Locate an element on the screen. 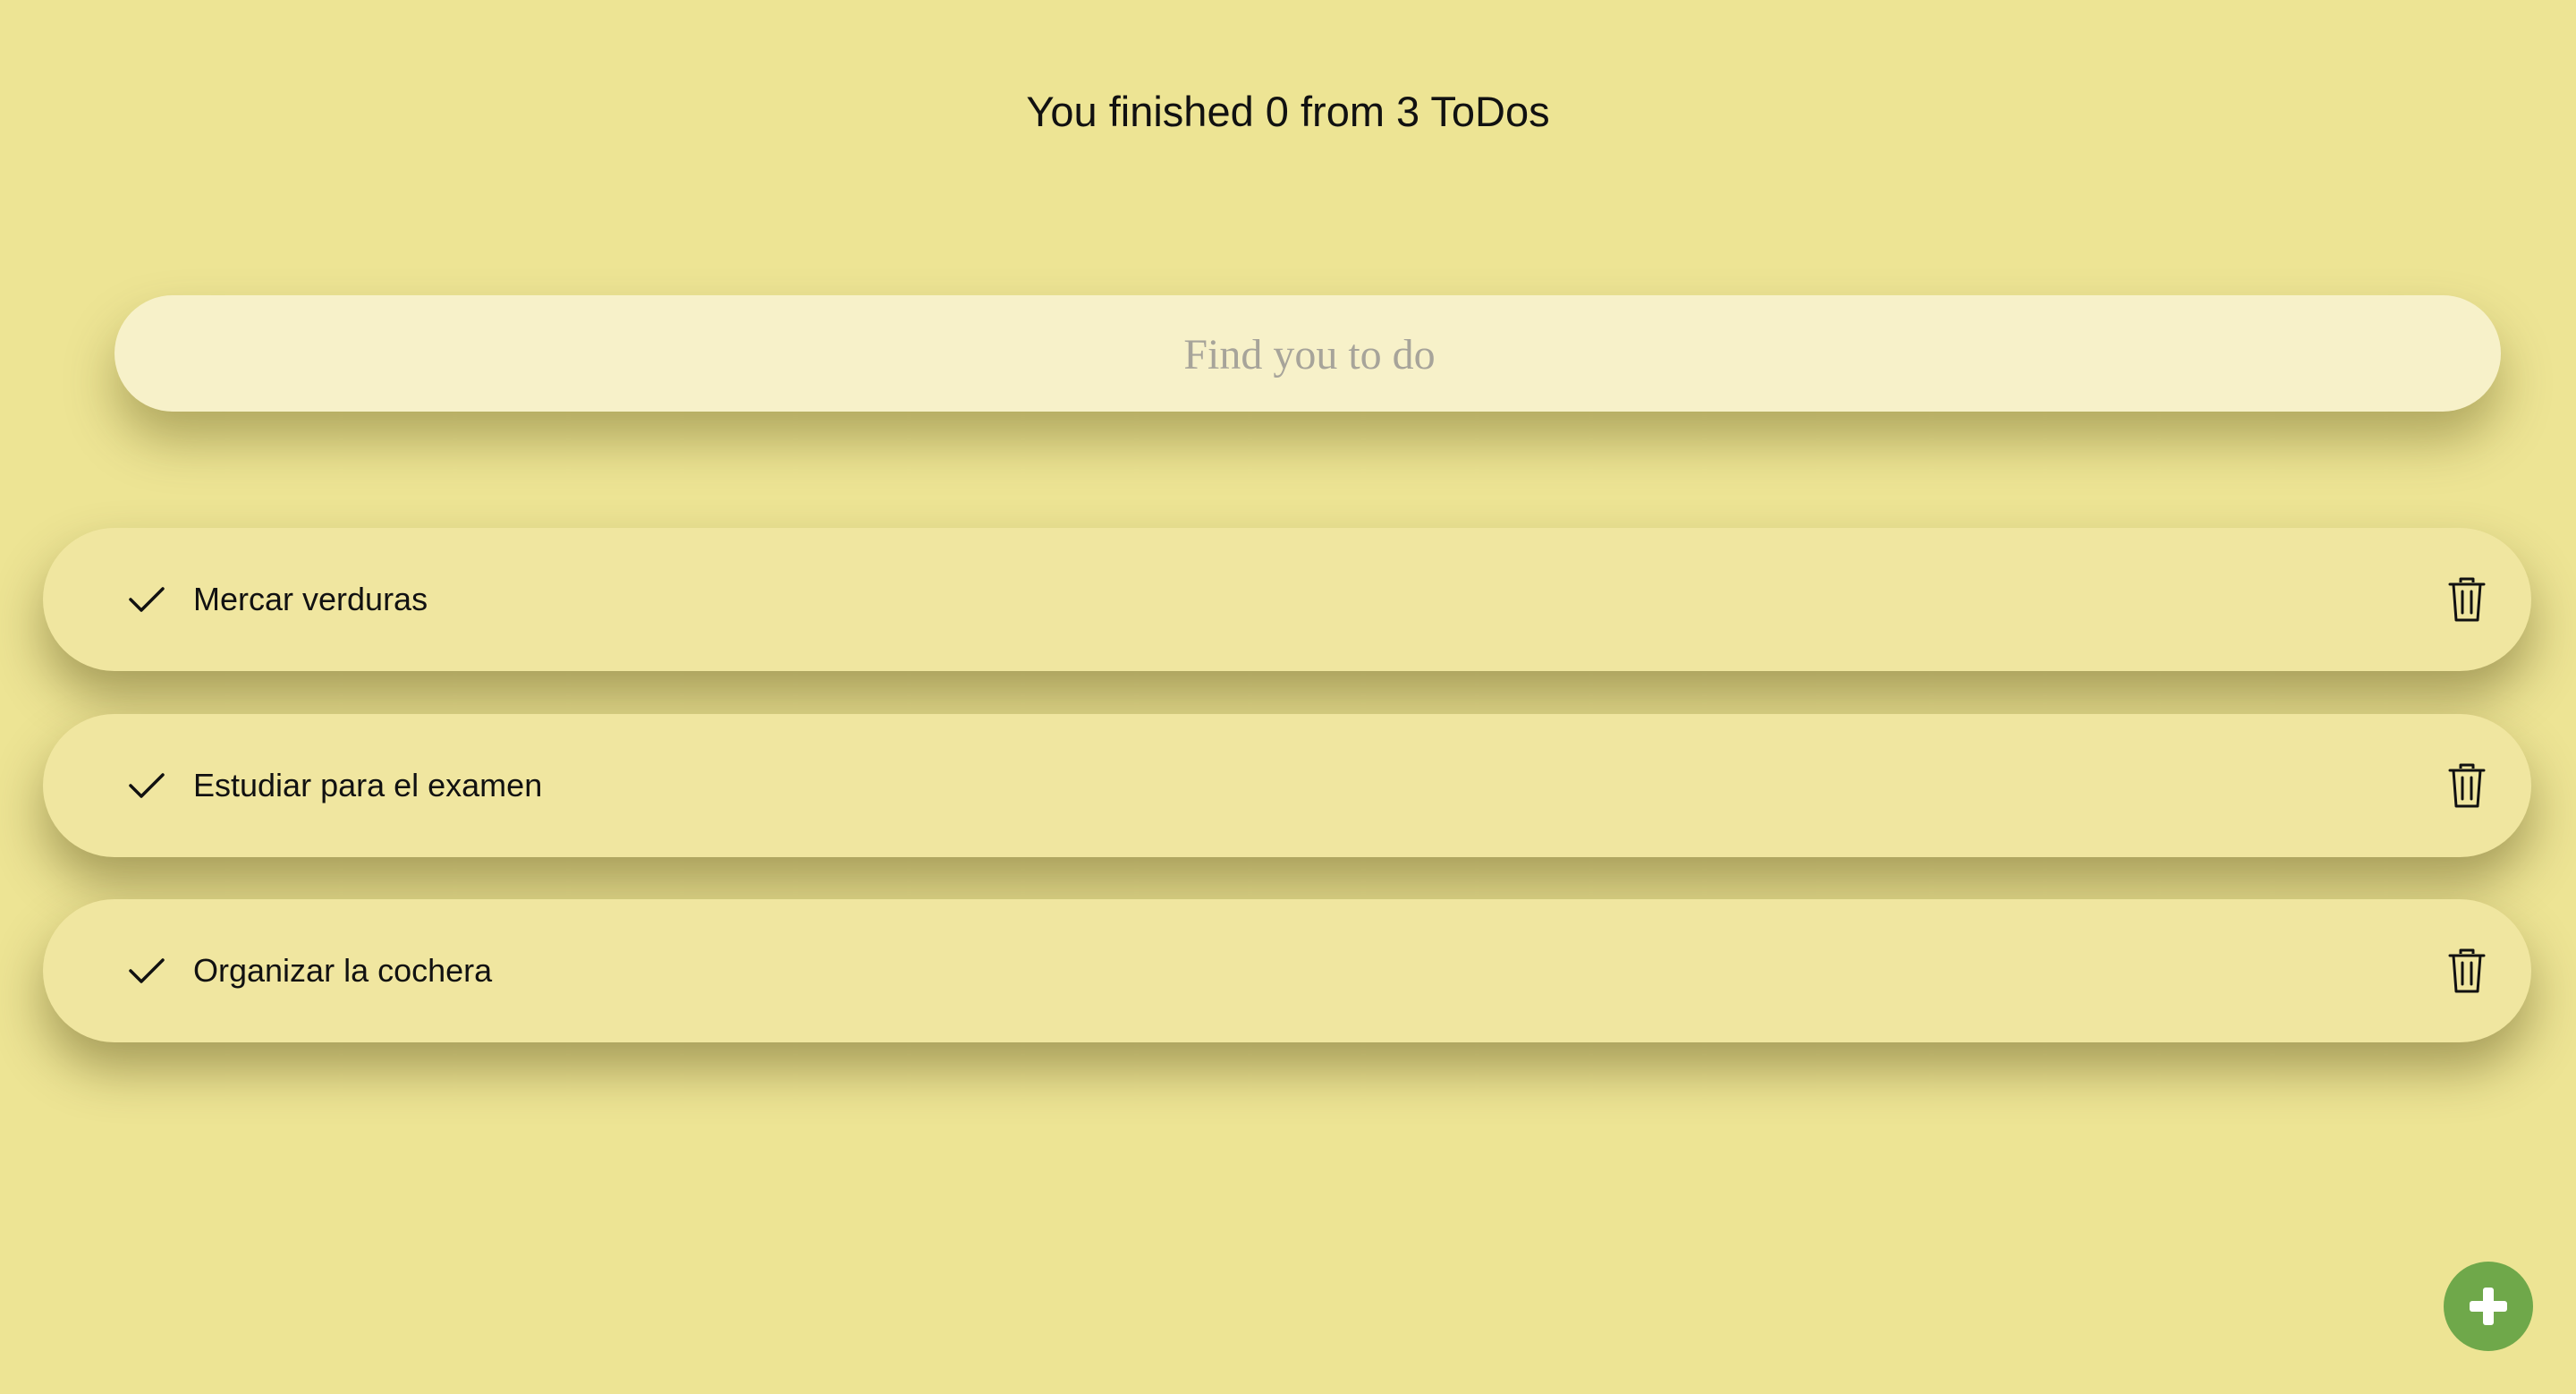  search-input is located at coordinates (1309, 354).